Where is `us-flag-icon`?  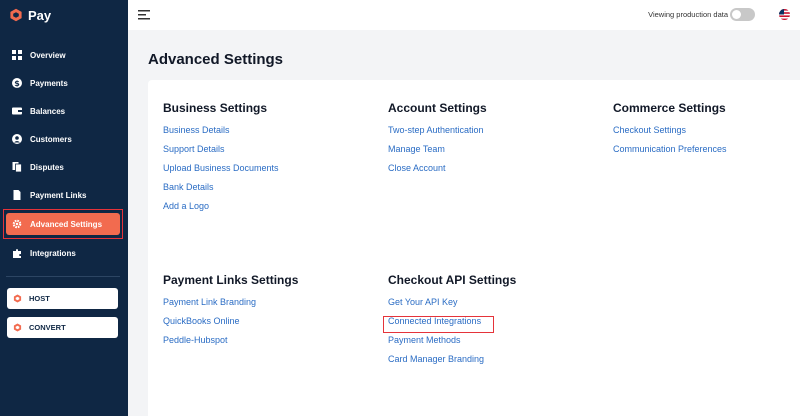
us-flag-icon is located at coordinates (784, 14).